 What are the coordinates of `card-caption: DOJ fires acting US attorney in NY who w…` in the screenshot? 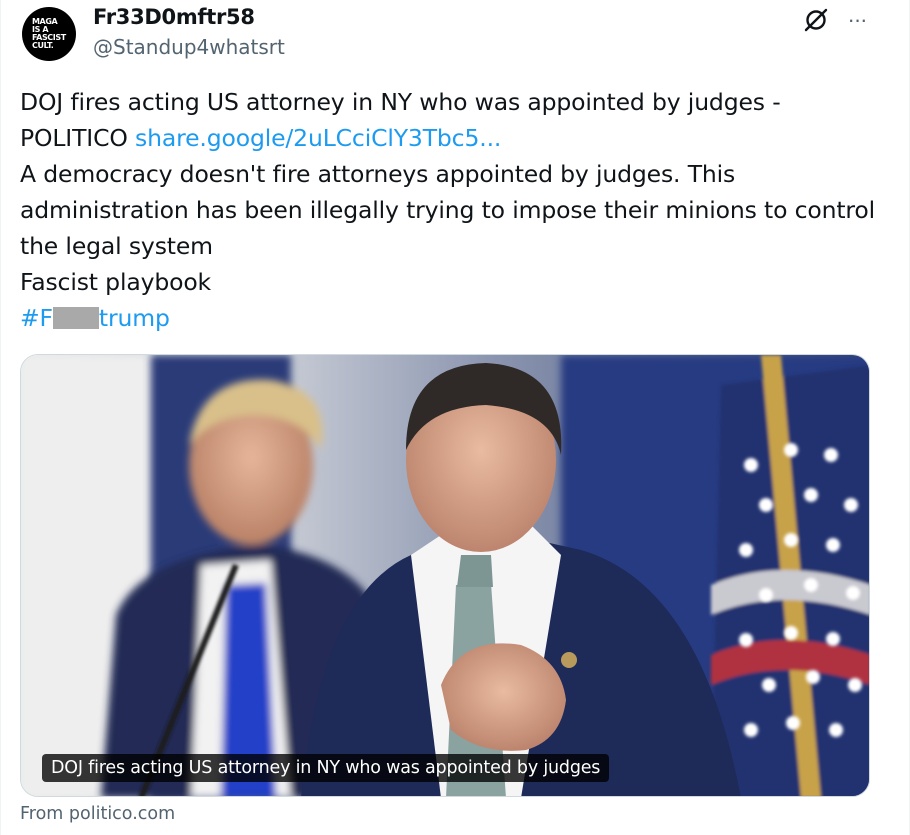 It's located at (326, 768).